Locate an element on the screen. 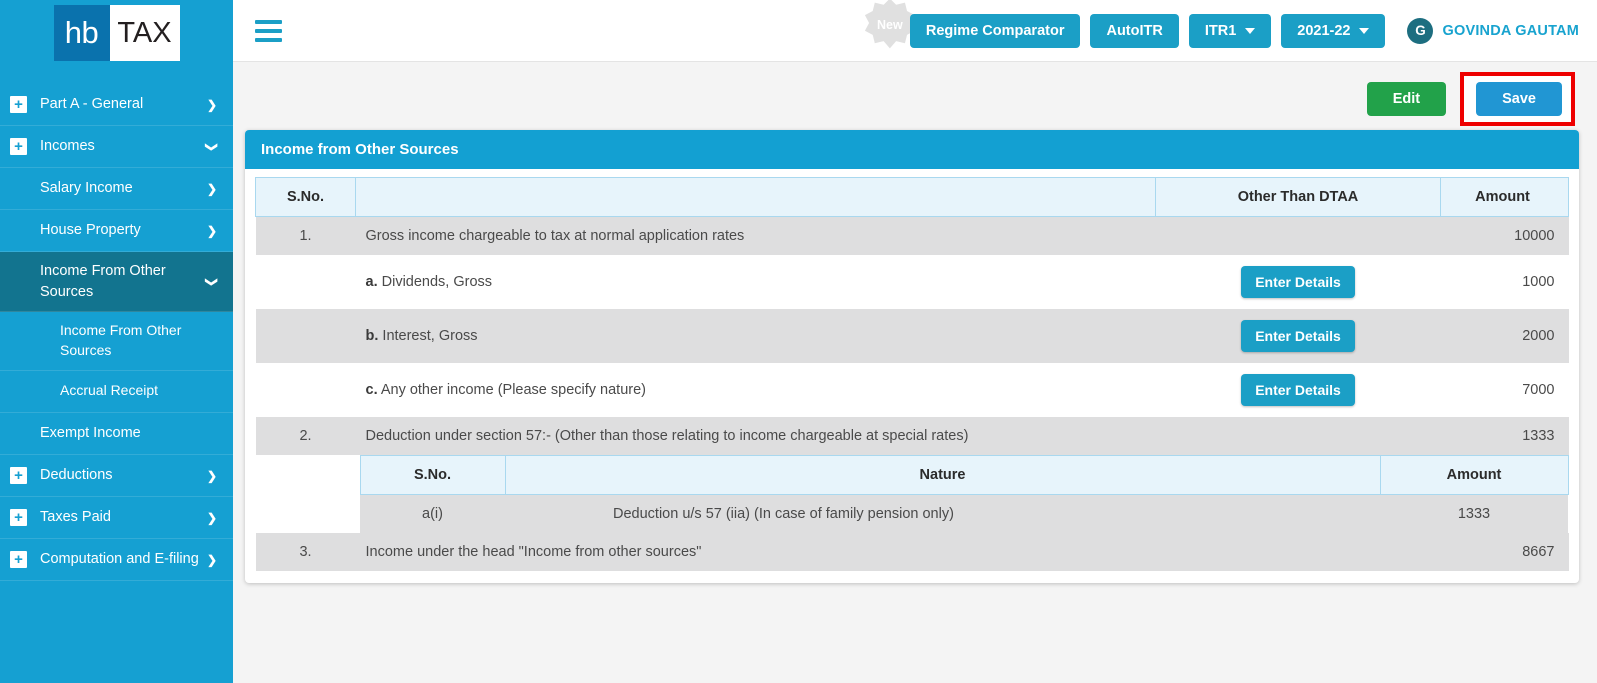  user-name-label: GOVINDA GAUTAM is located at coordinates (1510, 30).